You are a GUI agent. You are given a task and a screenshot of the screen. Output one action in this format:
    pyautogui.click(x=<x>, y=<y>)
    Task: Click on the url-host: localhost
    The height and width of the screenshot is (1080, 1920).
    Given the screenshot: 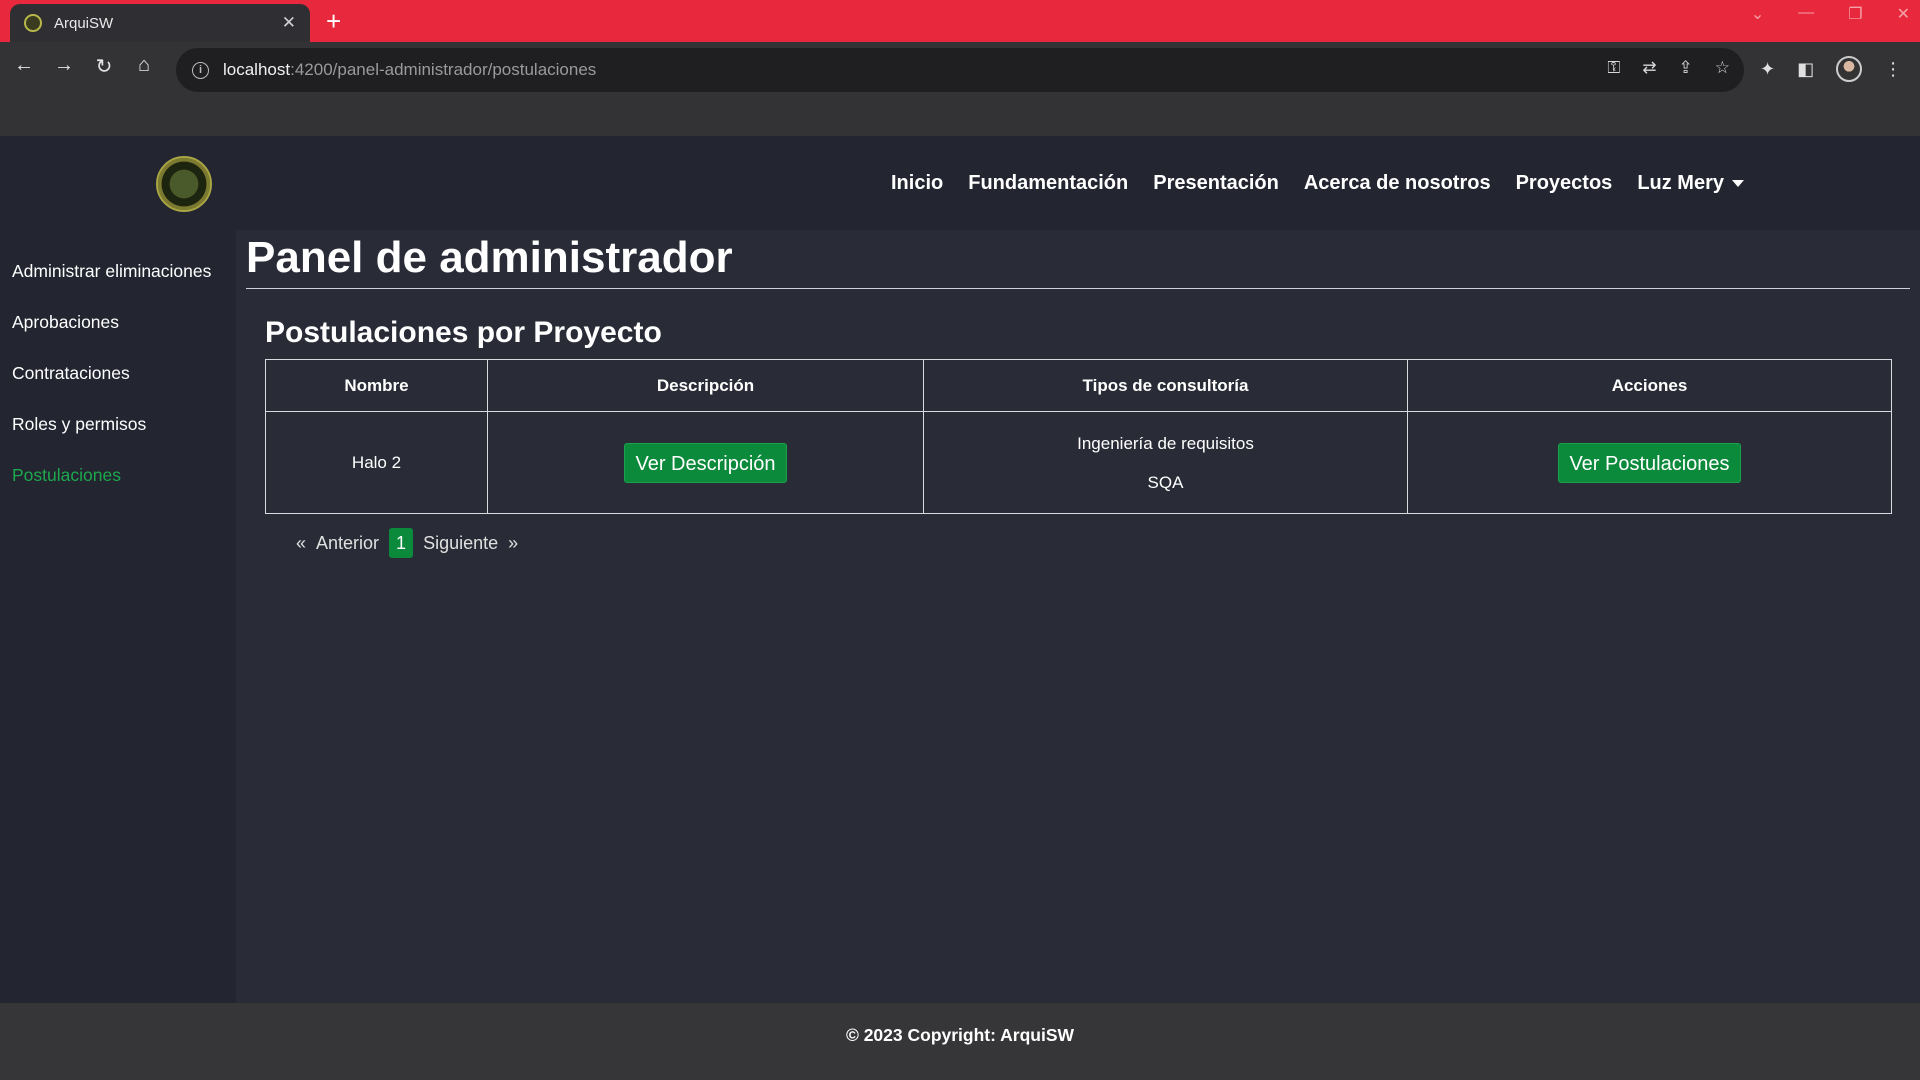 What is the action you would take?
    pyautogui.click(x=257, y=69)
    